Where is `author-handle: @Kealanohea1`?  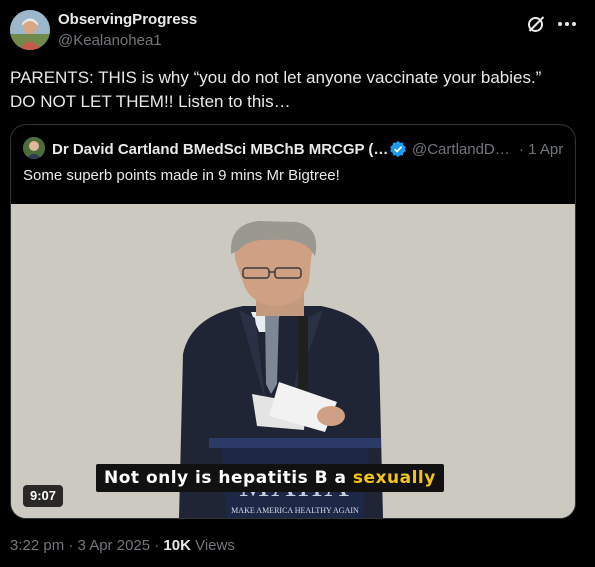
author-handle: @Kealanohea1 is located at coordinates (110, 40).